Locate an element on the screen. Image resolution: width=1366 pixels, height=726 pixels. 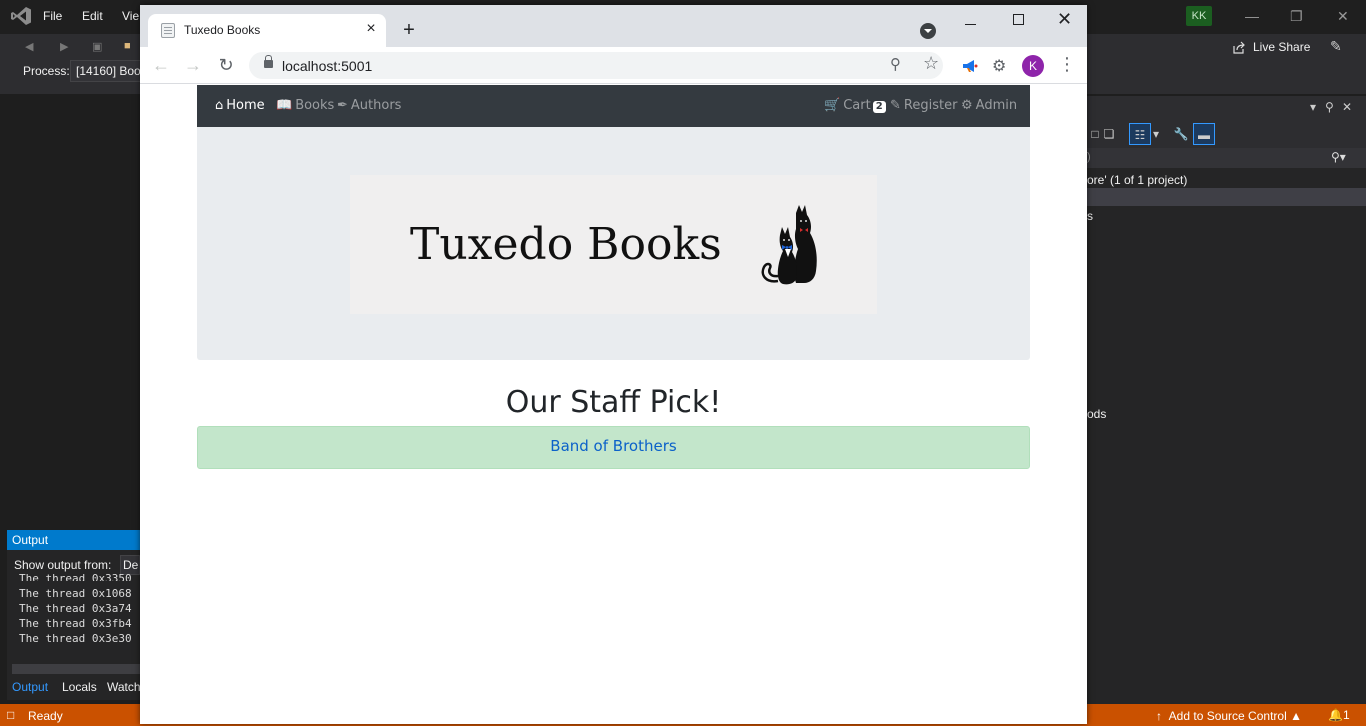
live-share-icon is located at coordinates (1239, 47).